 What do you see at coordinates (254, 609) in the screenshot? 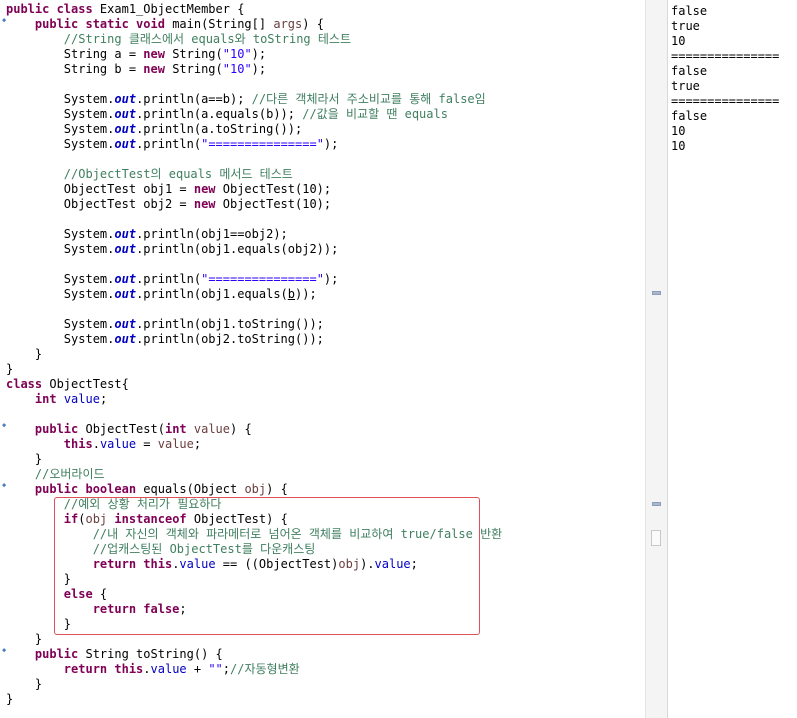
I see `code-line: return false;` at bounding box center [254, 609].